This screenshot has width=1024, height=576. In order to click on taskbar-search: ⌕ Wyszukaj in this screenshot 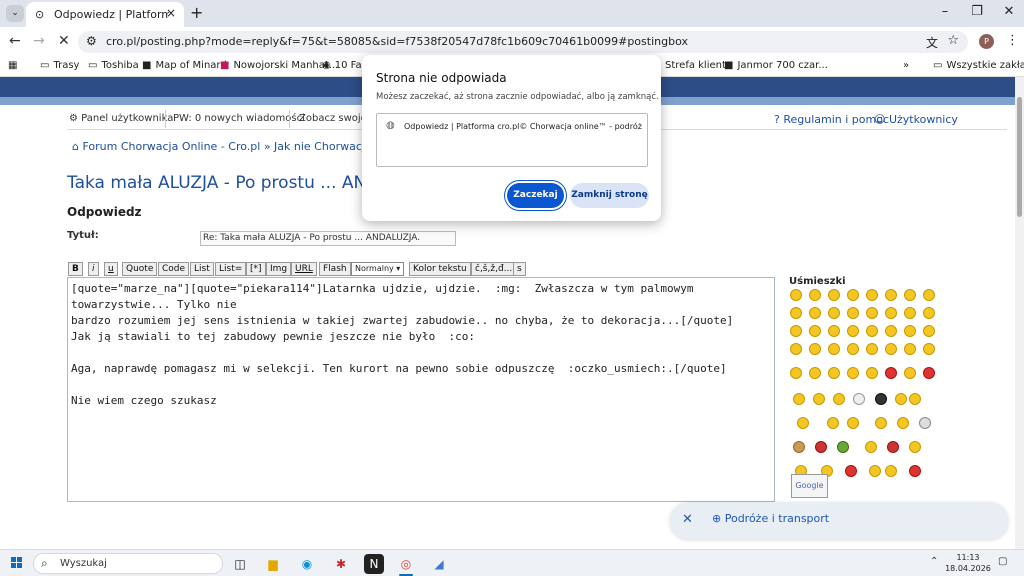, I will do `click(128, 563)`.